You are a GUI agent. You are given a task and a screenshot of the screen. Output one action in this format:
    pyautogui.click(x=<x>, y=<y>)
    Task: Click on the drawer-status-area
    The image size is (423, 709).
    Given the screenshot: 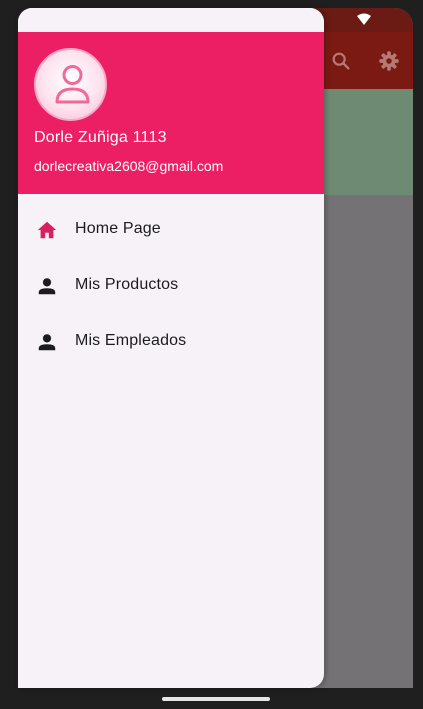 What is the action you would take?
    pyautogui.click(x=171, y=20)
    